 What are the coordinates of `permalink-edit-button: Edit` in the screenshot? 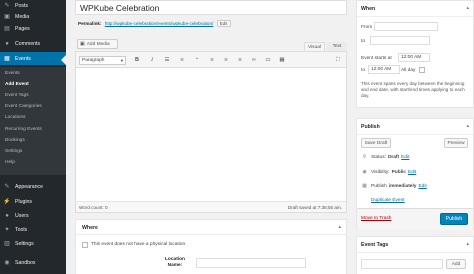 It's located at (223, 23).